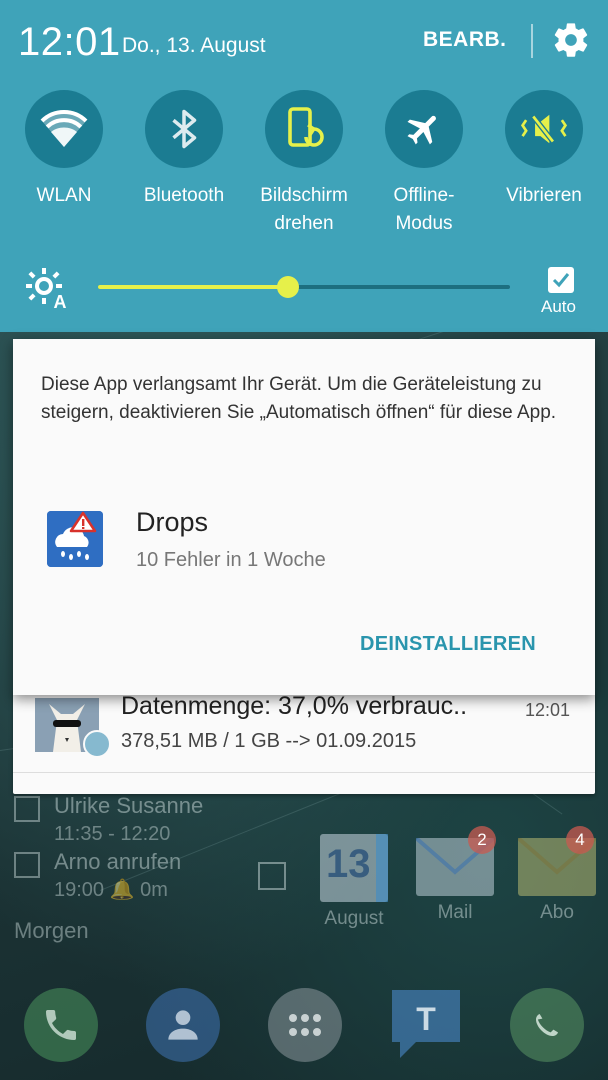 The height and width of the screenshot is (1080, 608). What do you see at coordinates (64, 150) in the screenshot?
I see `toggle-wlan: WLAN` at bounding box center [64, 150].